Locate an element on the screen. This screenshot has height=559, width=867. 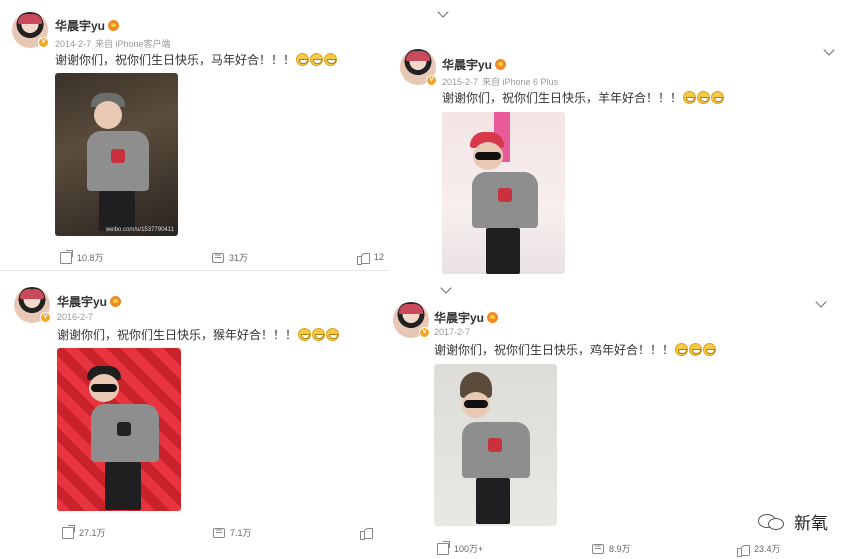
post-text: 谢谢你们，祝你们生日快乐，马年好合！！！ is located at coordinates (196, 59).